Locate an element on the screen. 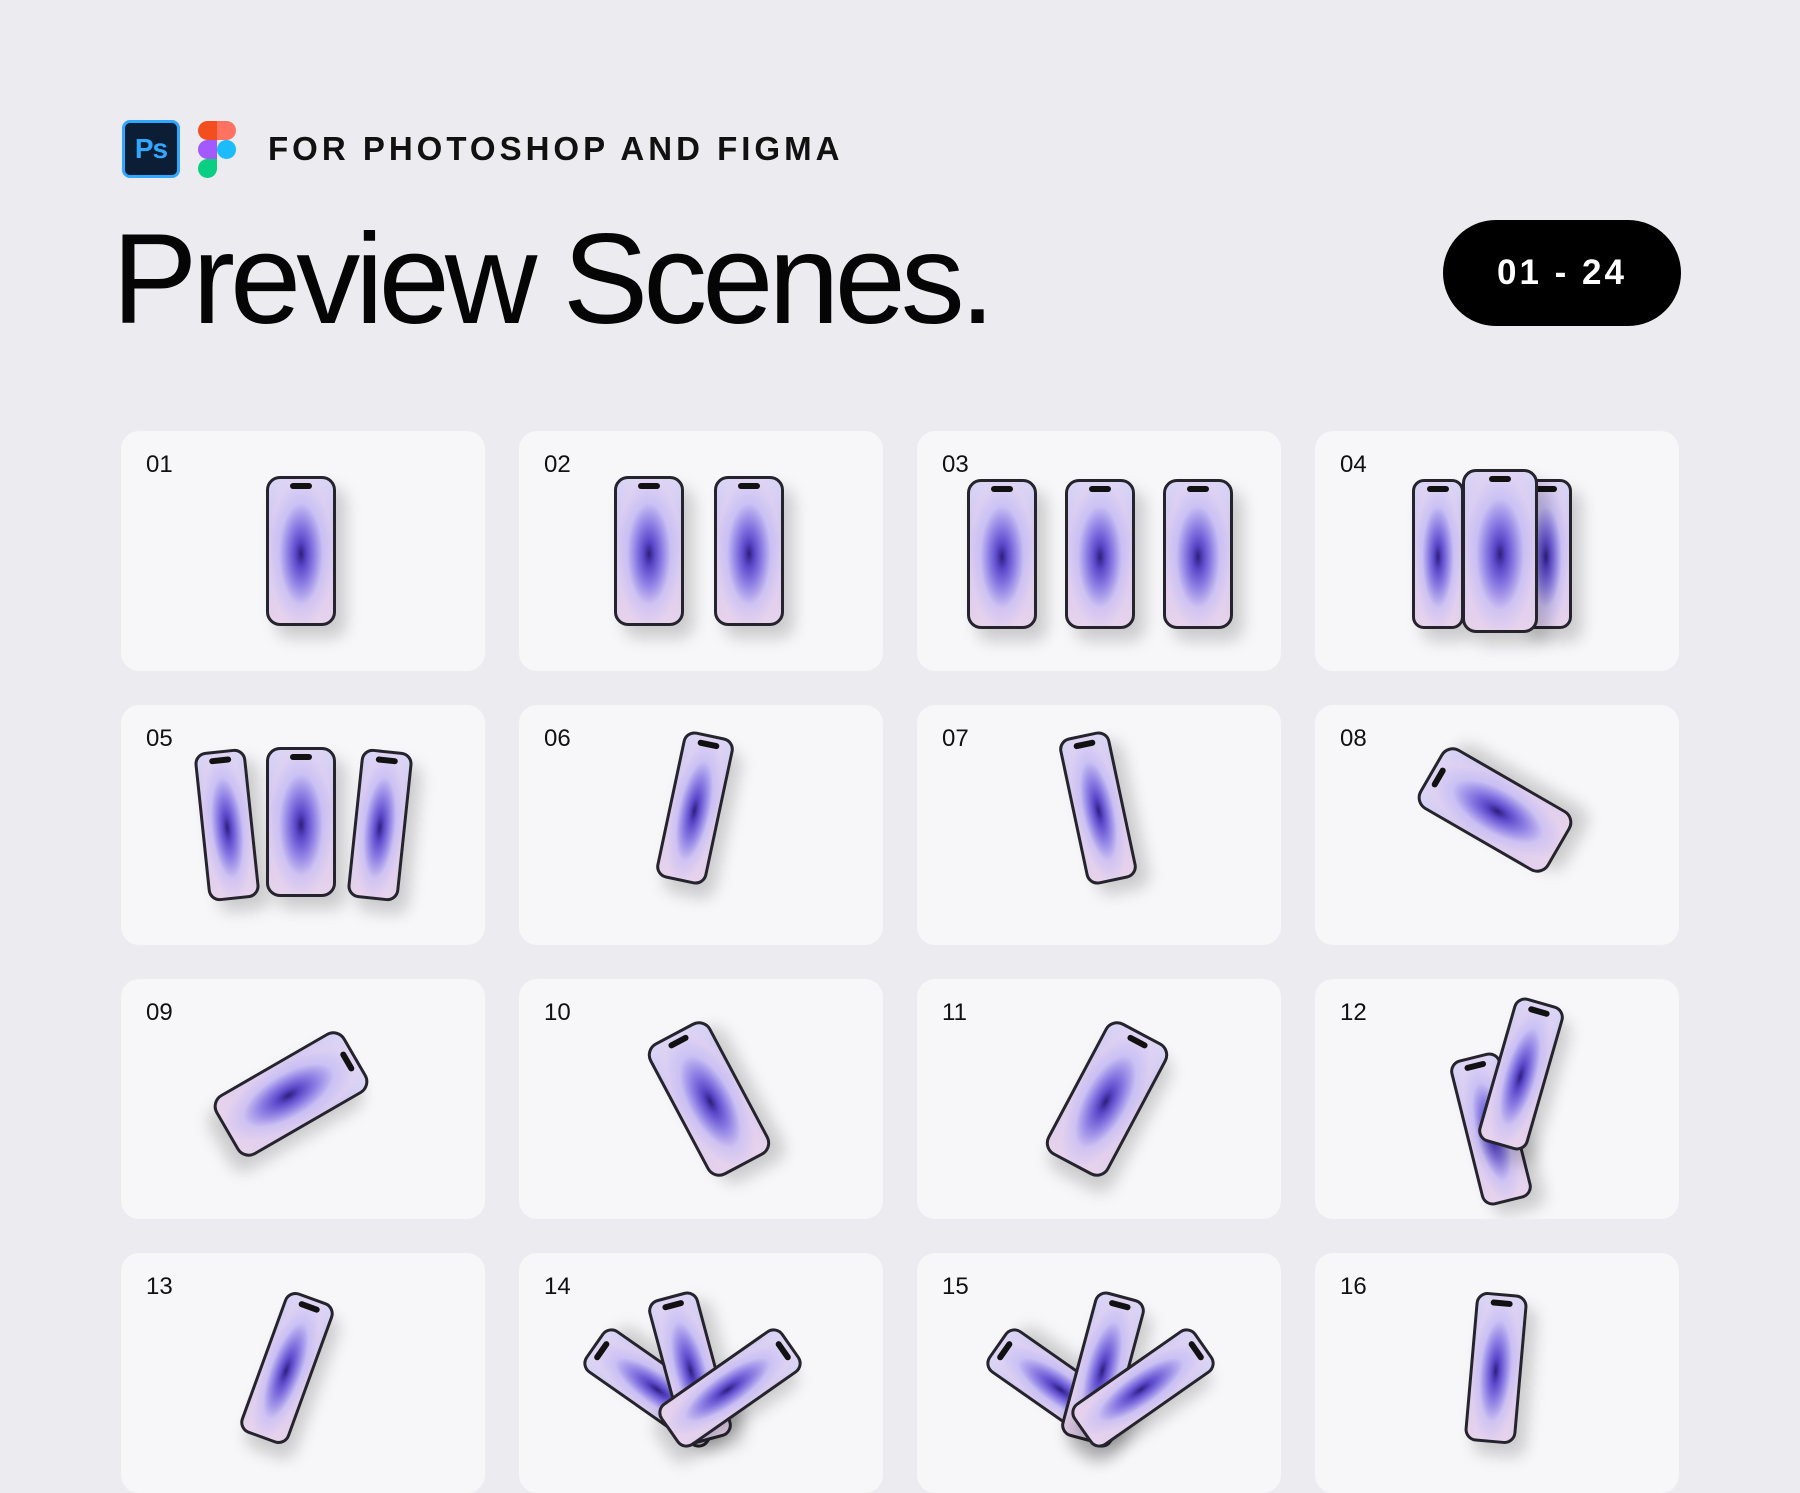 The width and height of the screenshot is (1800, 1493). scene-number: 14 is located at coordinates (557, 1286).